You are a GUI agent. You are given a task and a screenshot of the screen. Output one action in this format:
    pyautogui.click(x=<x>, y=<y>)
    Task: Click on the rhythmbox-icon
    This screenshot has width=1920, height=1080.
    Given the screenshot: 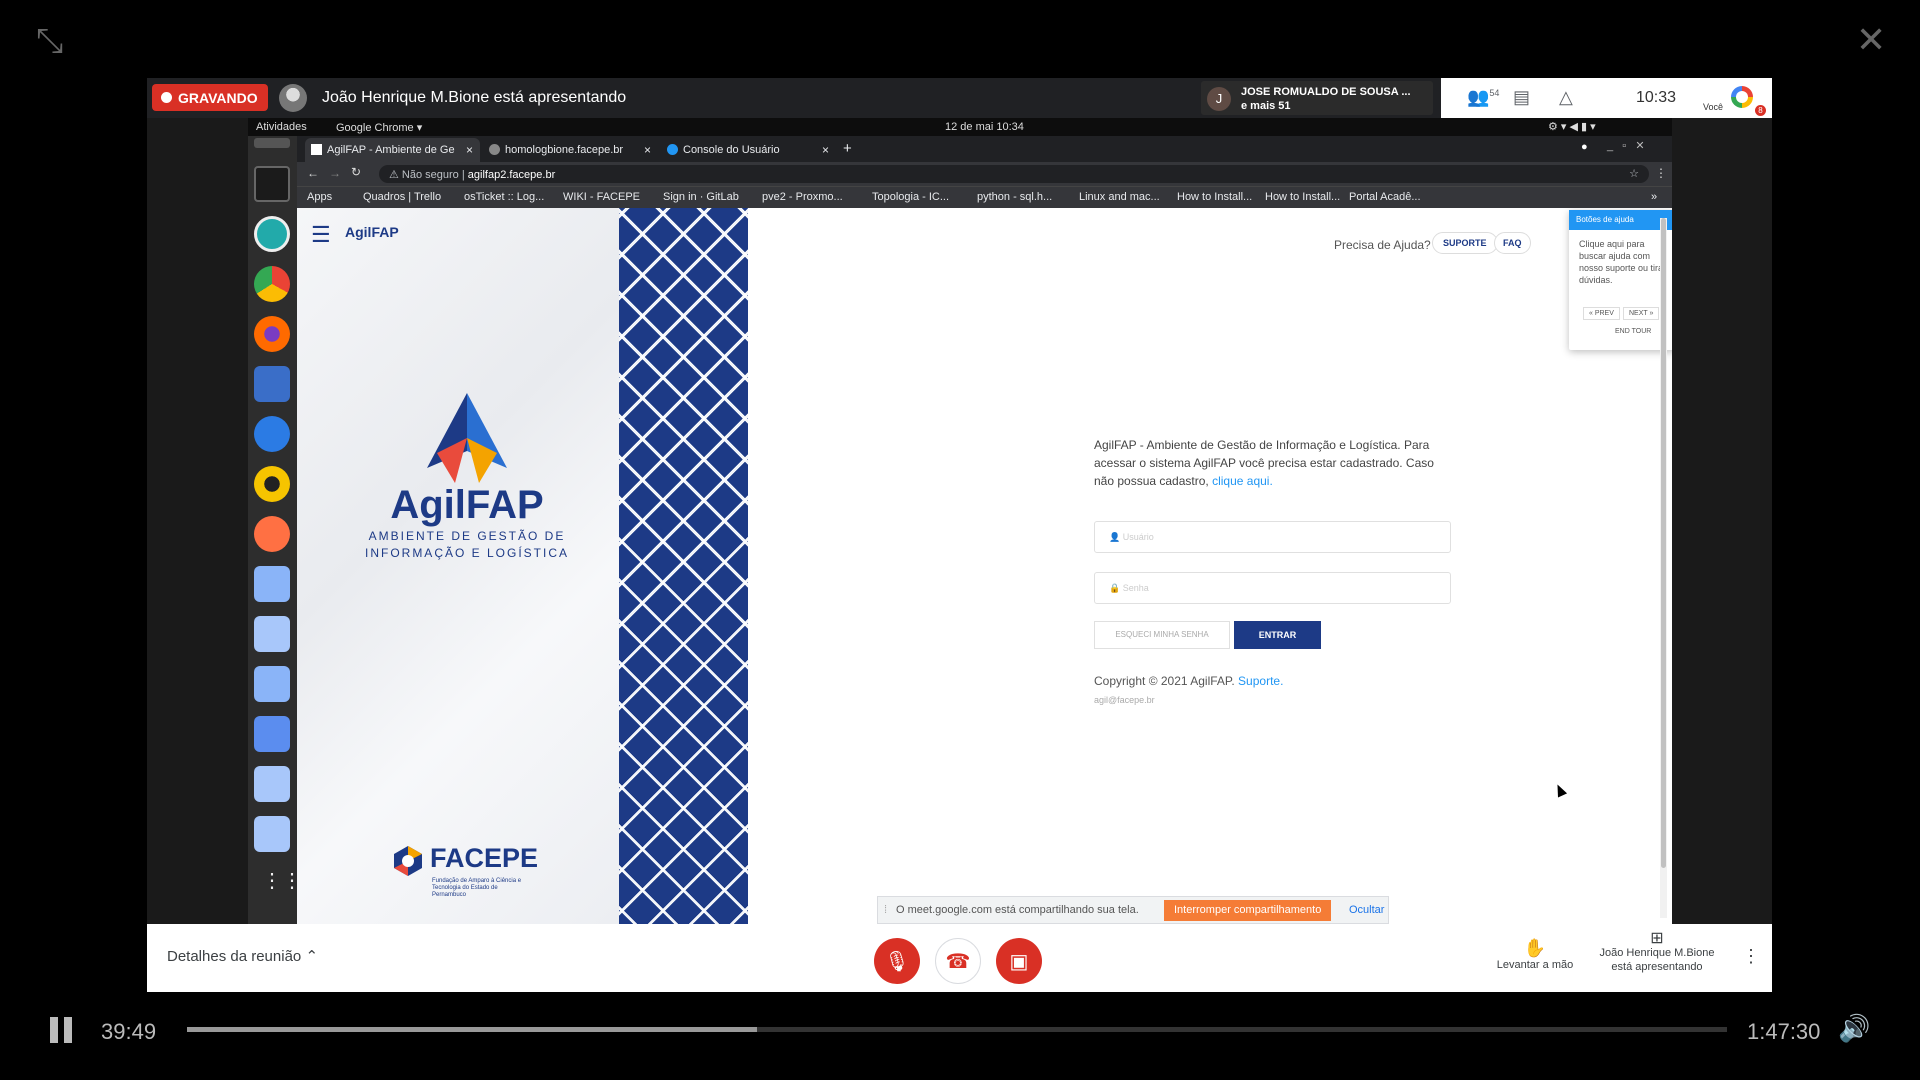 What is the action you would take?
    pyautogui.click(x=272, y=484)
    